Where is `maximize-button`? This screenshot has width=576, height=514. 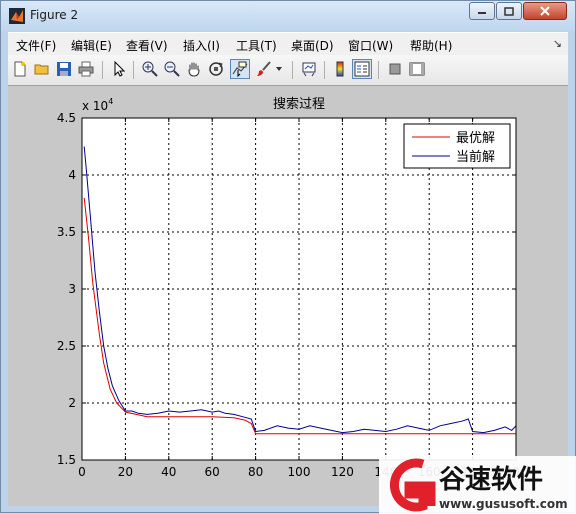 maximize-button is located at coordinates (509, 11).